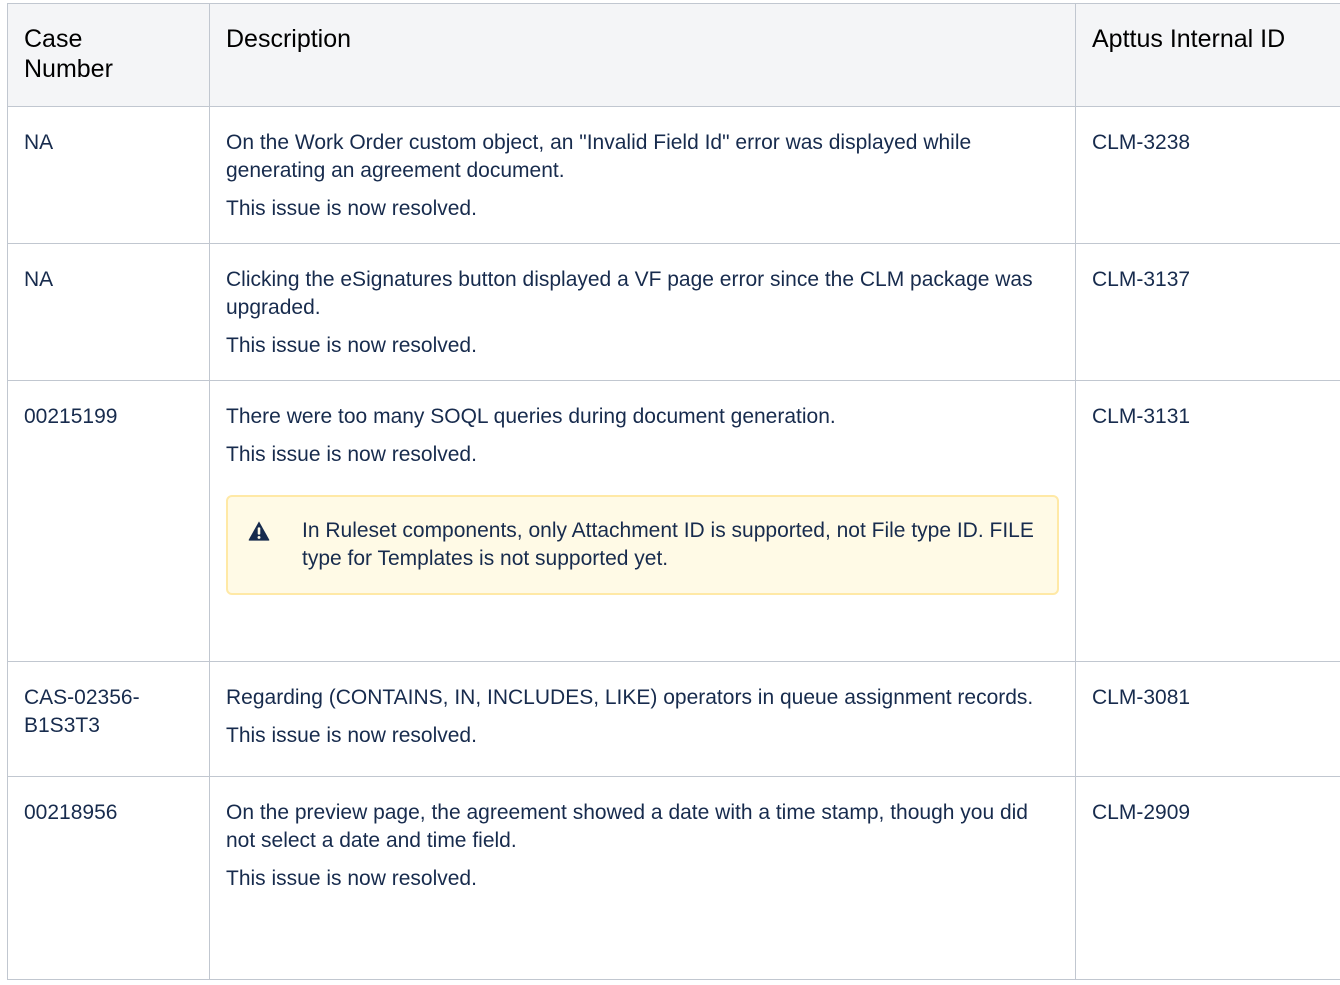  What do you see at coordinates (642, 55) in the screenshot?
I see `header-description: Description` at bounding box center [642, 55].